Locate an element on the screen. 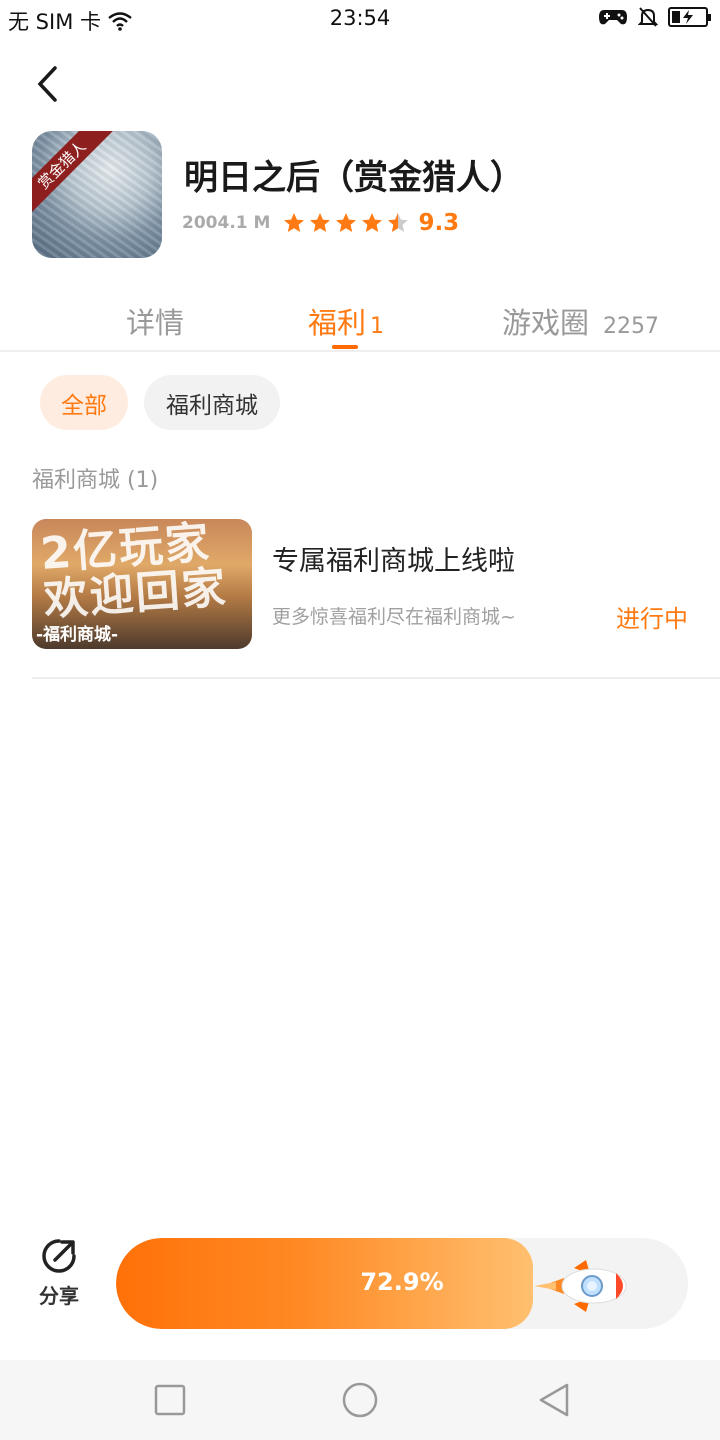 The image size is (720, 1440). status-right is located at coordinates (654, 17).